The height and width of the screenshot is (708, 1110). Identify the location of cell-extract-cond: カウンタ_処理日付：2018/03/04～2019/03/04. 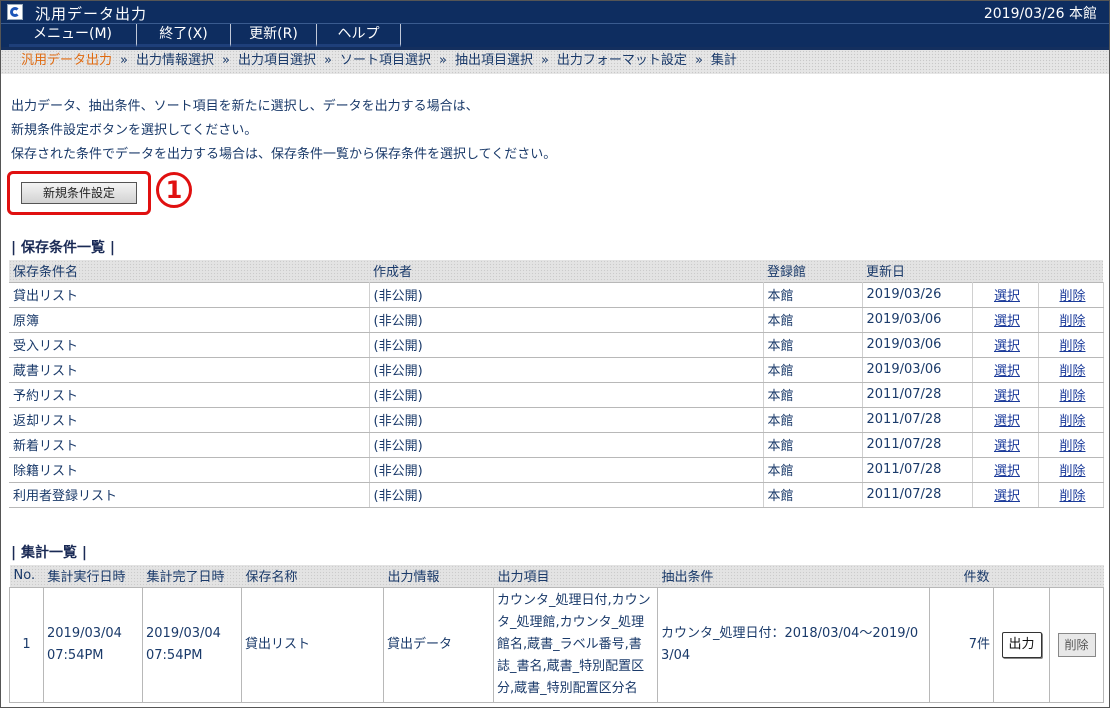
(793, 644).